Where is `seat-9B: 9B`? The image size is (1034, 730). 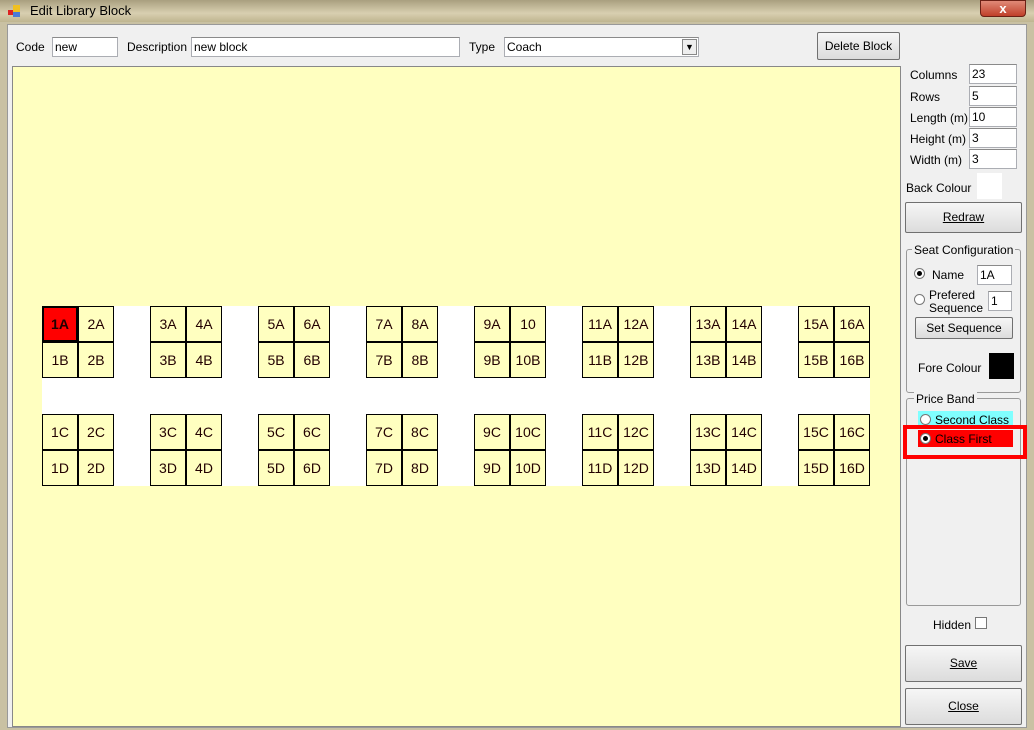 seat-9B: 9B is located at coordinates (492, 360).